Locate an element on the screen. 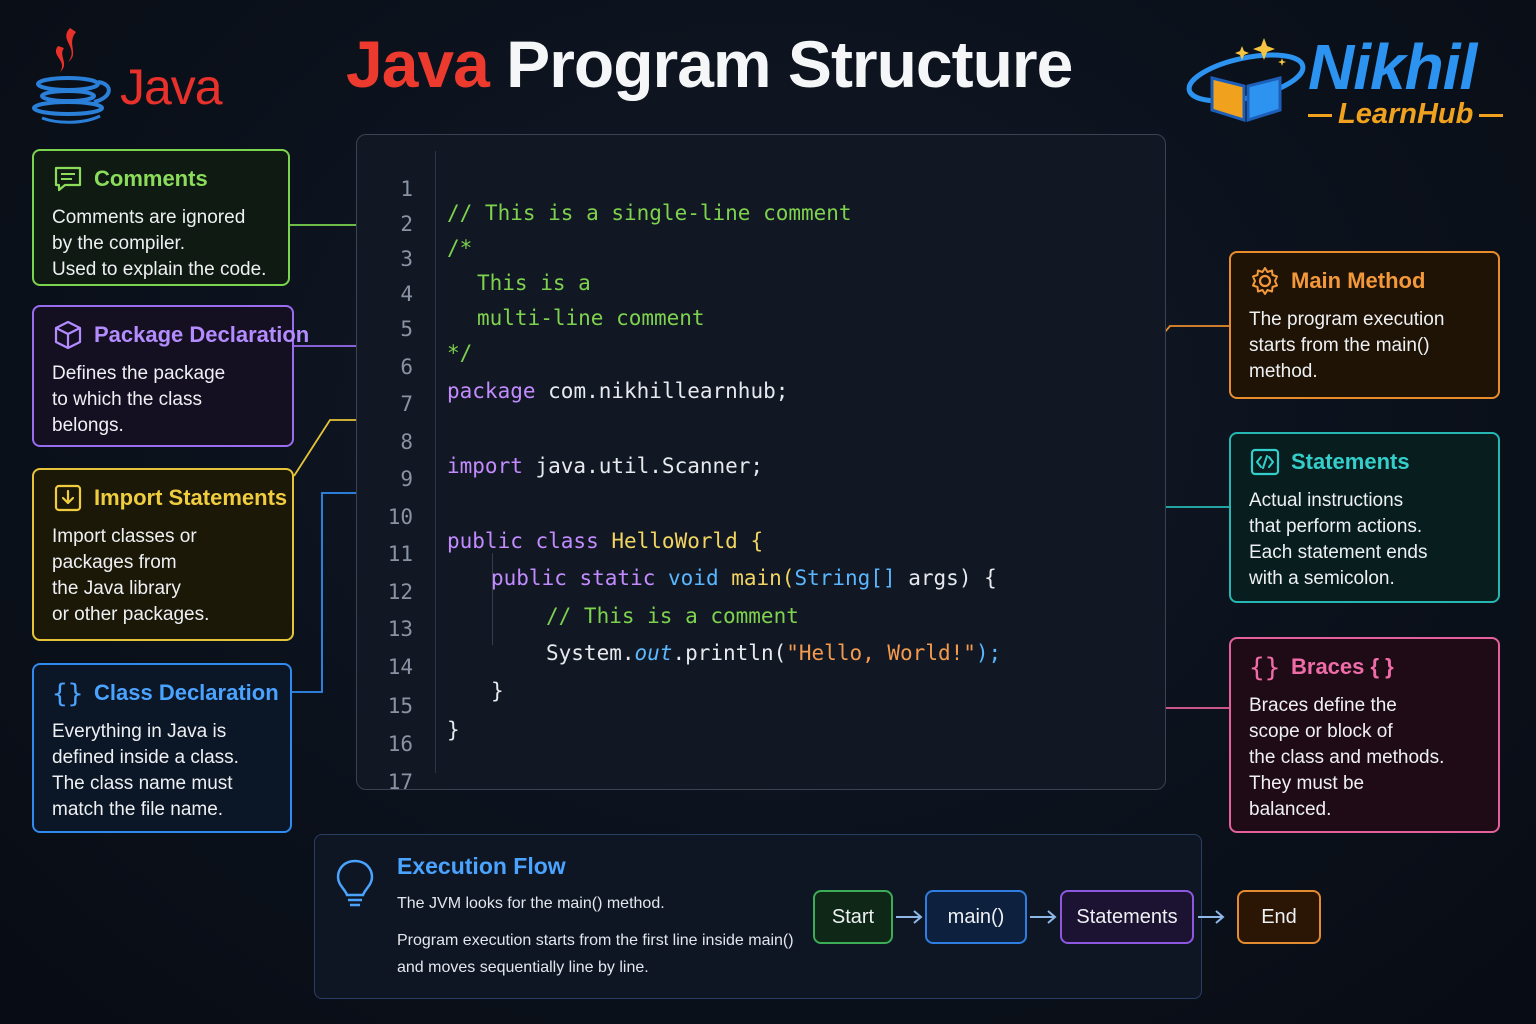  gear-icon is located at coordinates (1265, 281).